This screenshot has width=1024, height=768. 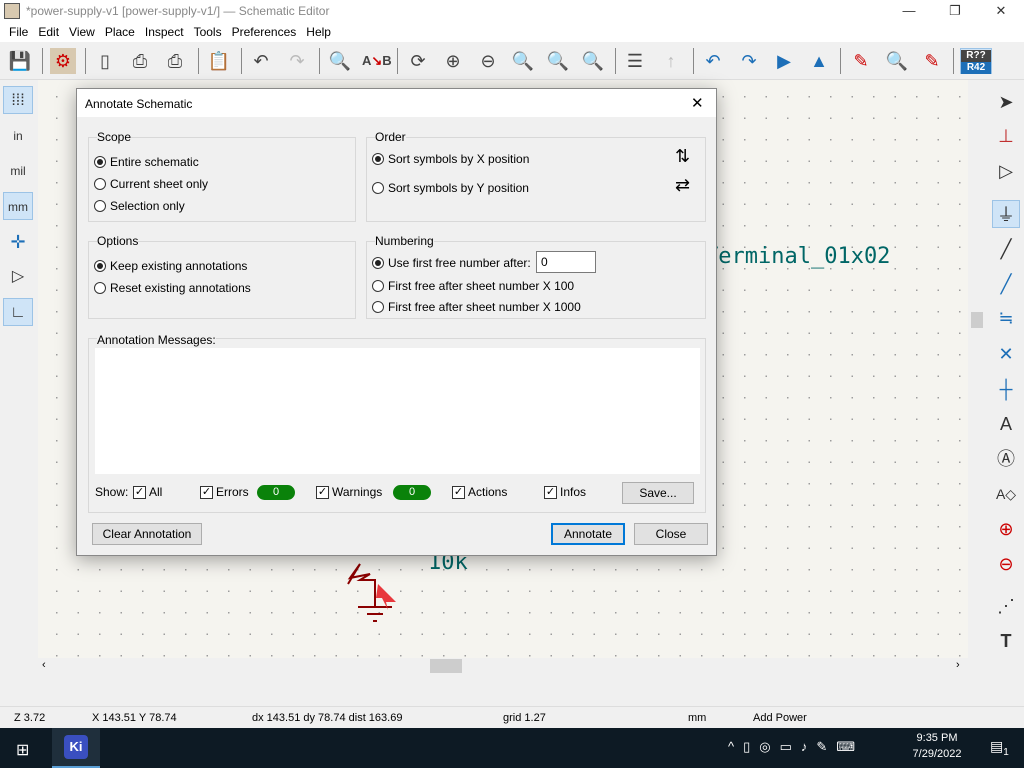 I want to click on zoom-fit-icon: 🔍, so click(x=523, y=61).